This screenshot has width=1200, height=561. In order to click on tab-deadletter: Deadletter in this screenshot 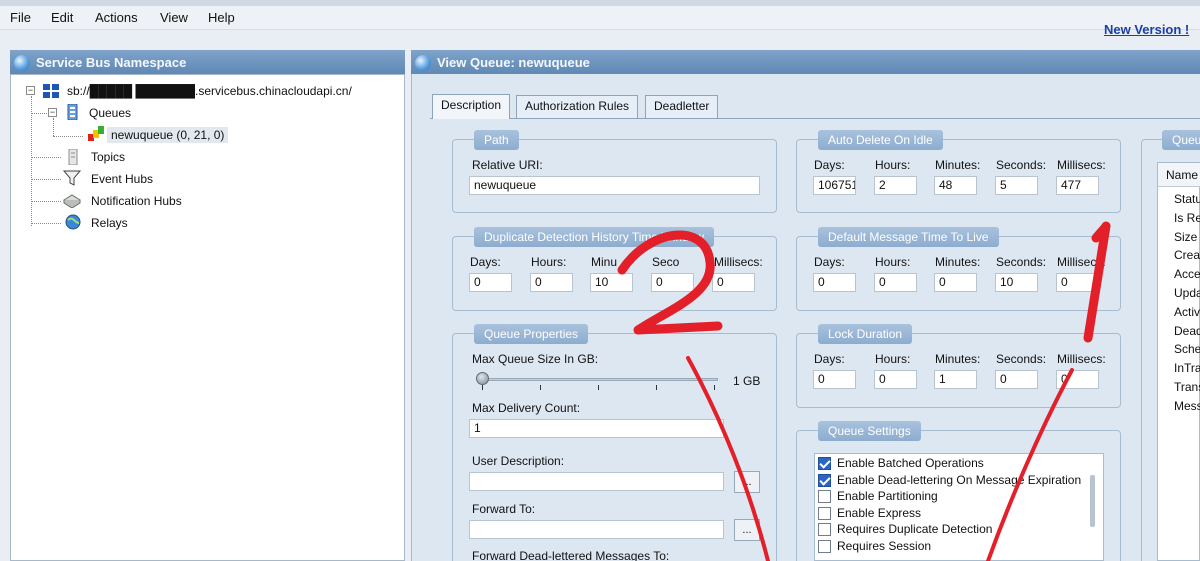, I will do `click(682, 106)`.